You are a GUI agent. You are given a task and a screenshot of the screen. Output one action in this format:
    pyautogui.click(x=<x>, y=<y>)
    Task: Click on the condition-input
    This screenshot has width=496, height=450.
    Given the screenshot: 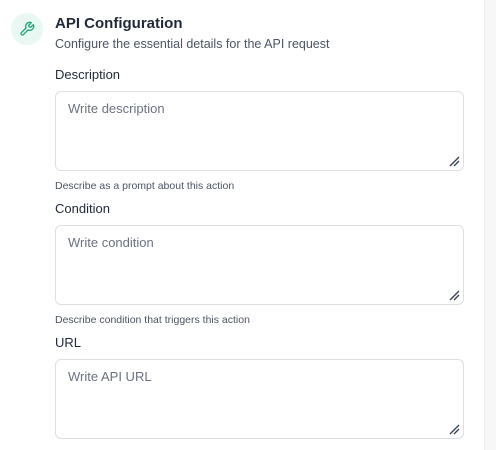 What is the action you would take?
    pyautogui.click(x=259, y=265)
    